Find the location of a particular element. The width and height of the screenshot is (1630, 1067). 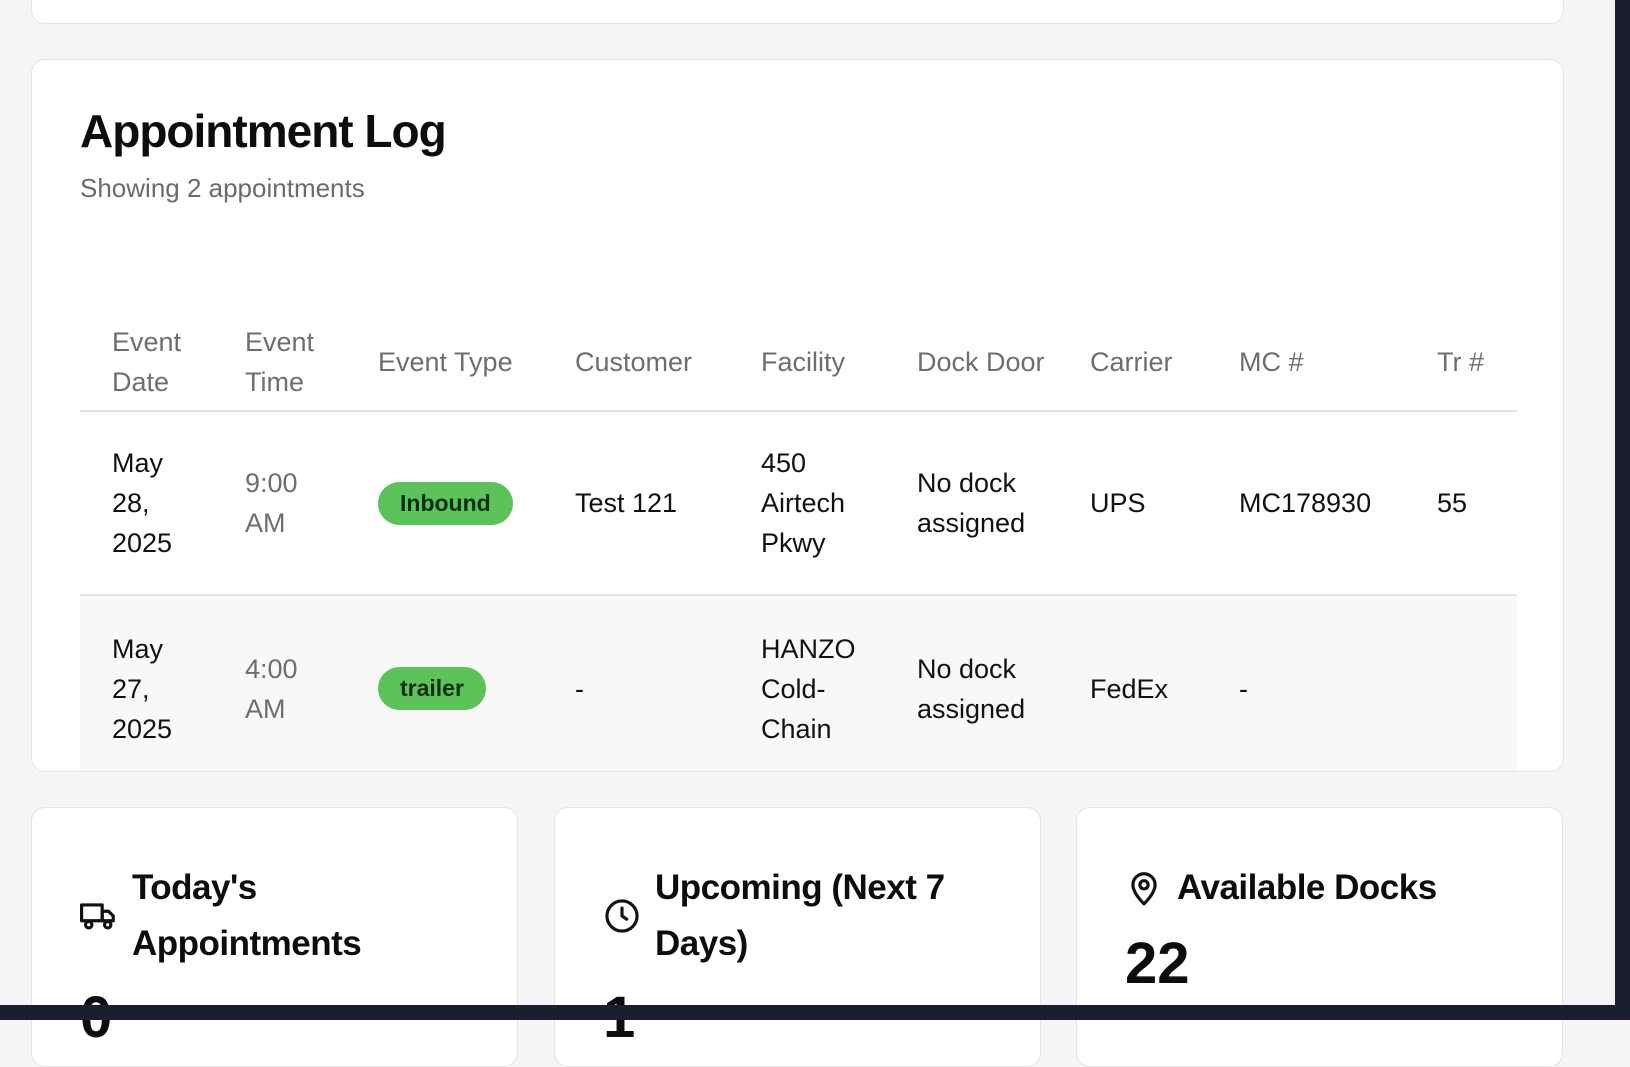

cell-event-type: trailer is located at coordinates (444, 683).